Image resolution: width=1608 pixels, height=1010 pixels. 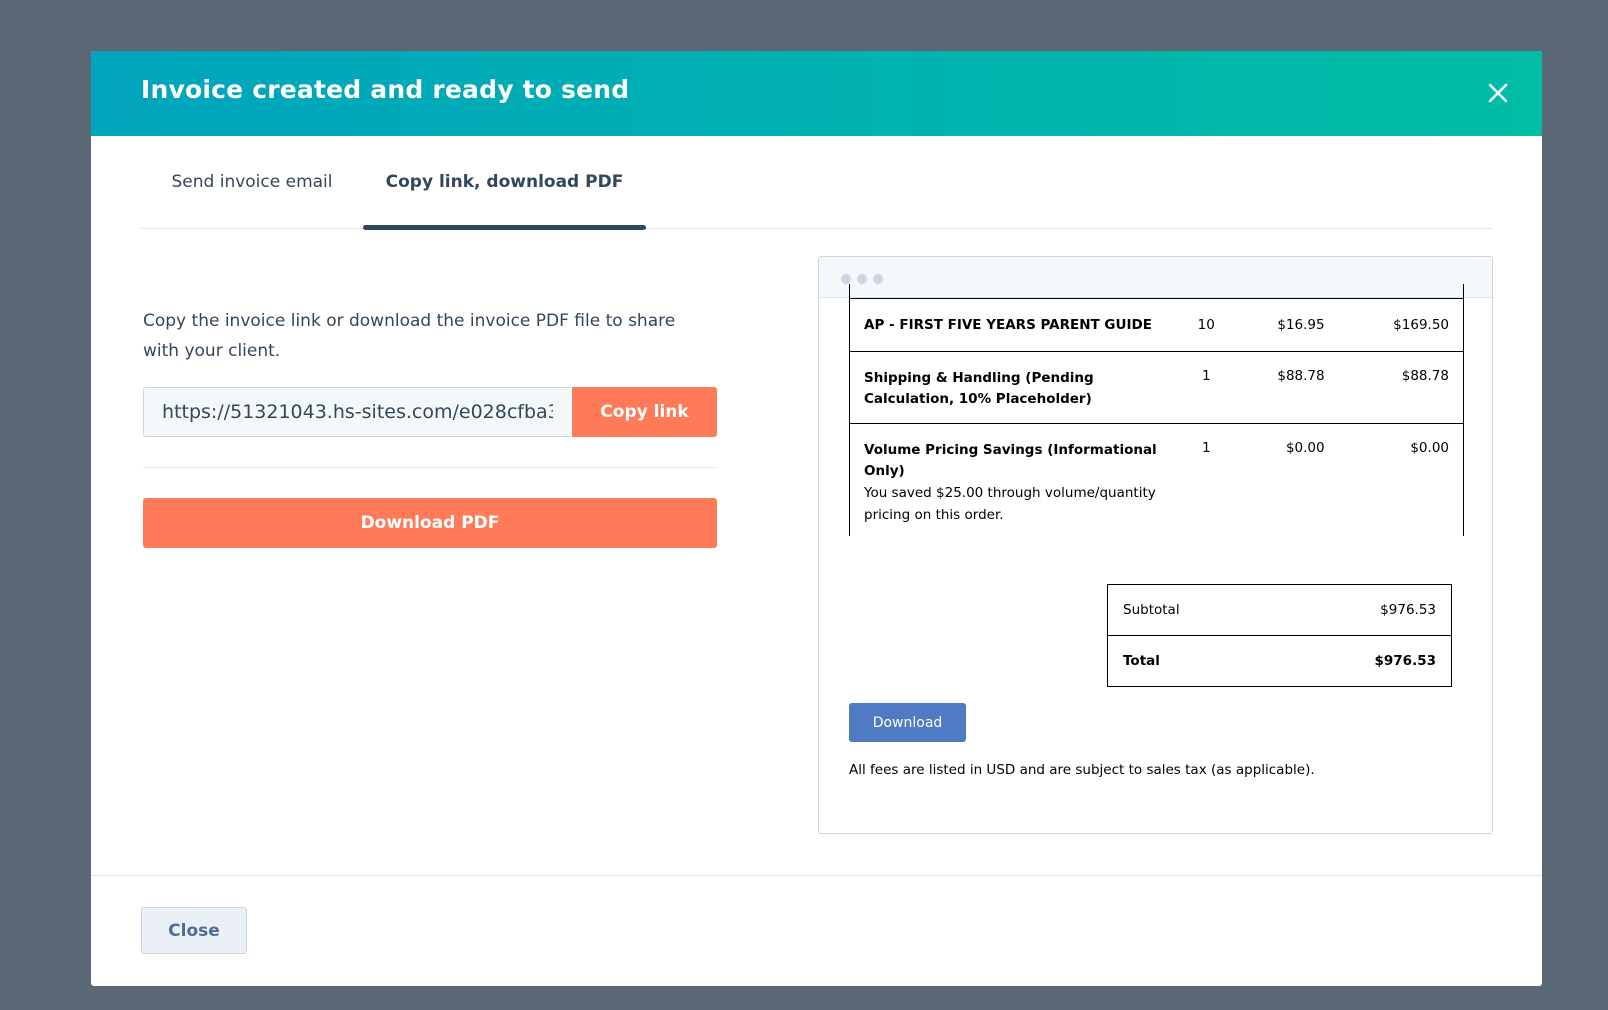 What do you see at coordinates (1401, 479) in the screenshot?
I see `line-item-amount: $0.00` at bounding box center [1401, 479].